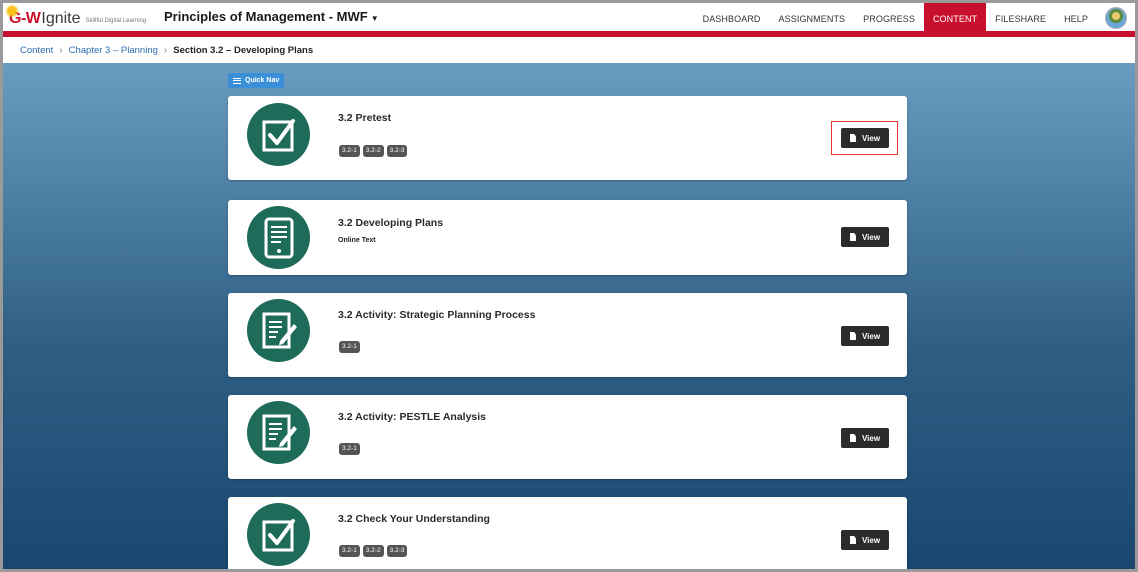  What do you see at coordinates (116, 21) in the screenshot?
I see `logo-tagline: Skillful Digital Learning` at bounding box center [116, 21].